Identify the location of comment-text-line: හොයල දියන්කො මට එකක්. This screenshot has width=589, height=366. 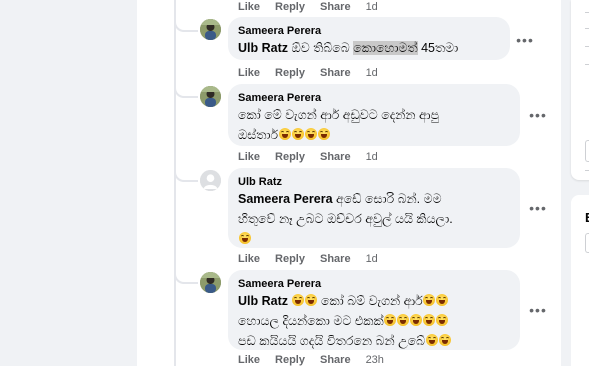
(374, 321).